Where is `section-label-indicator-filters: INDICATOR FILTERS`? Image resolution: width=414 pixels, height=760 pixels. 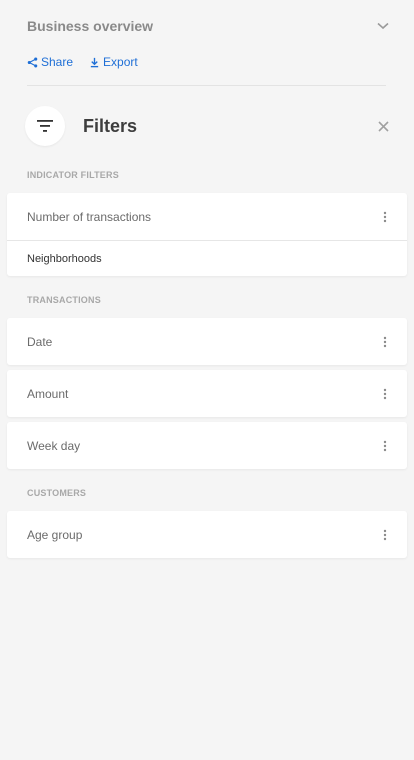 section-label-indicator-filters: INDICATOR FILTERS is located at coordinates (73, 175).